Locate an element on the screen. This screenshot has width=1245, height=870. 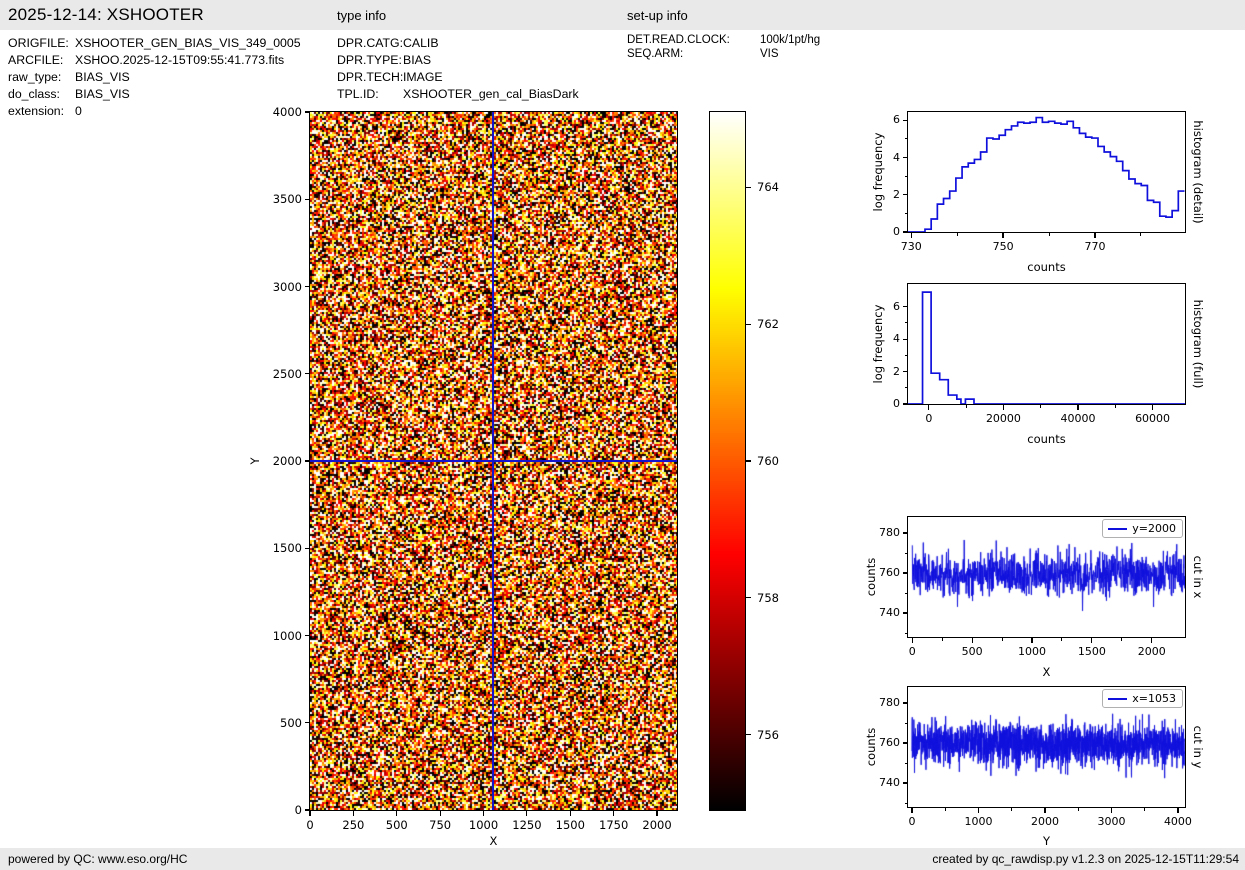
hist_full-y-tick-label: 2 is located at coordinates (896, 371).